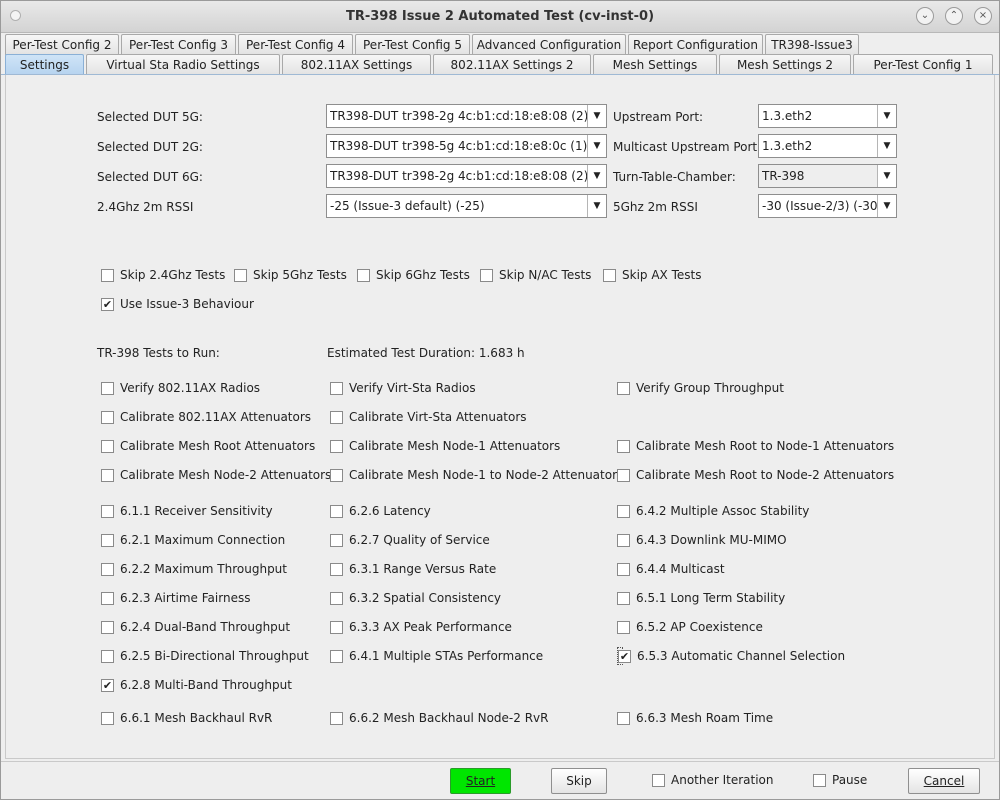  Describe the element at coordinates (925, 16) in the screenshot. I see `minimize-icon: ⌄` at that location.